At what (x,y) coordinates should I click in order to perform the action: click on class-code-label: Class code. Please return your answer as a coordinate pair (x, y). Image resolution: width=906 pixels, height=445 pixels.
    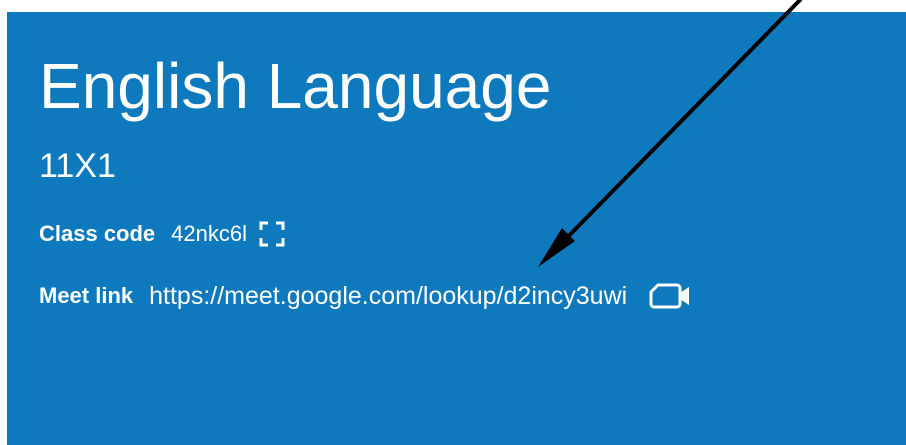
    Looking at the image, I should click on (97, 233).